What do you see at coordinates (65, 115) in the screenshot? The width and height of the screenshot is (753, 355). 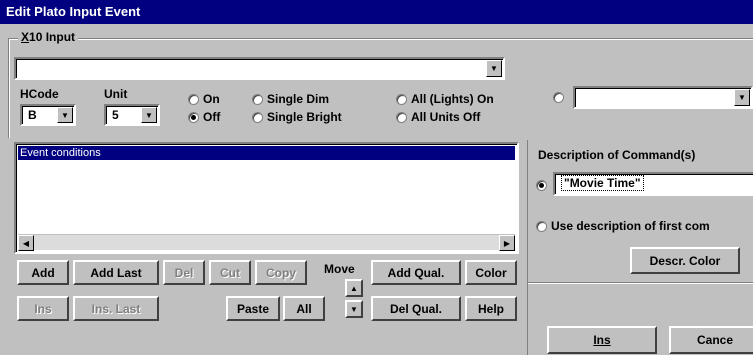 I see `hcode-arrow-icon: ▼` at bounding box center [65, 115].